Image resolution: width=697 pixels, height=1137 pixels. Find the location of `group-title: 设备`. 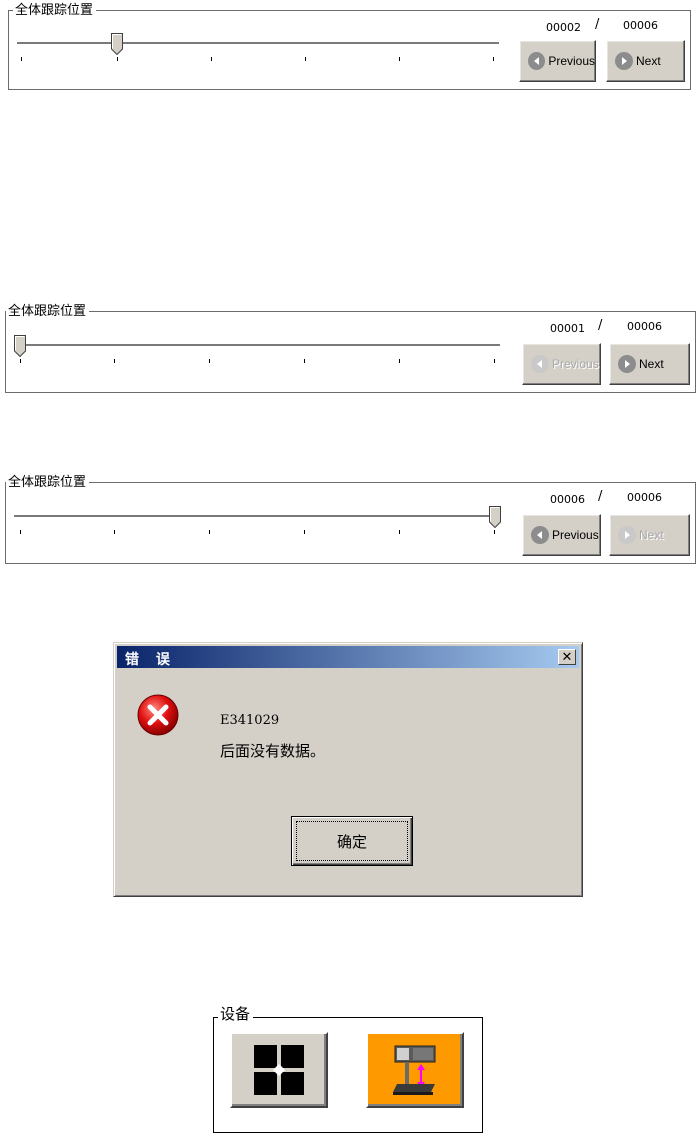

group-title: 设备 is located at coordinates (236, 1015).